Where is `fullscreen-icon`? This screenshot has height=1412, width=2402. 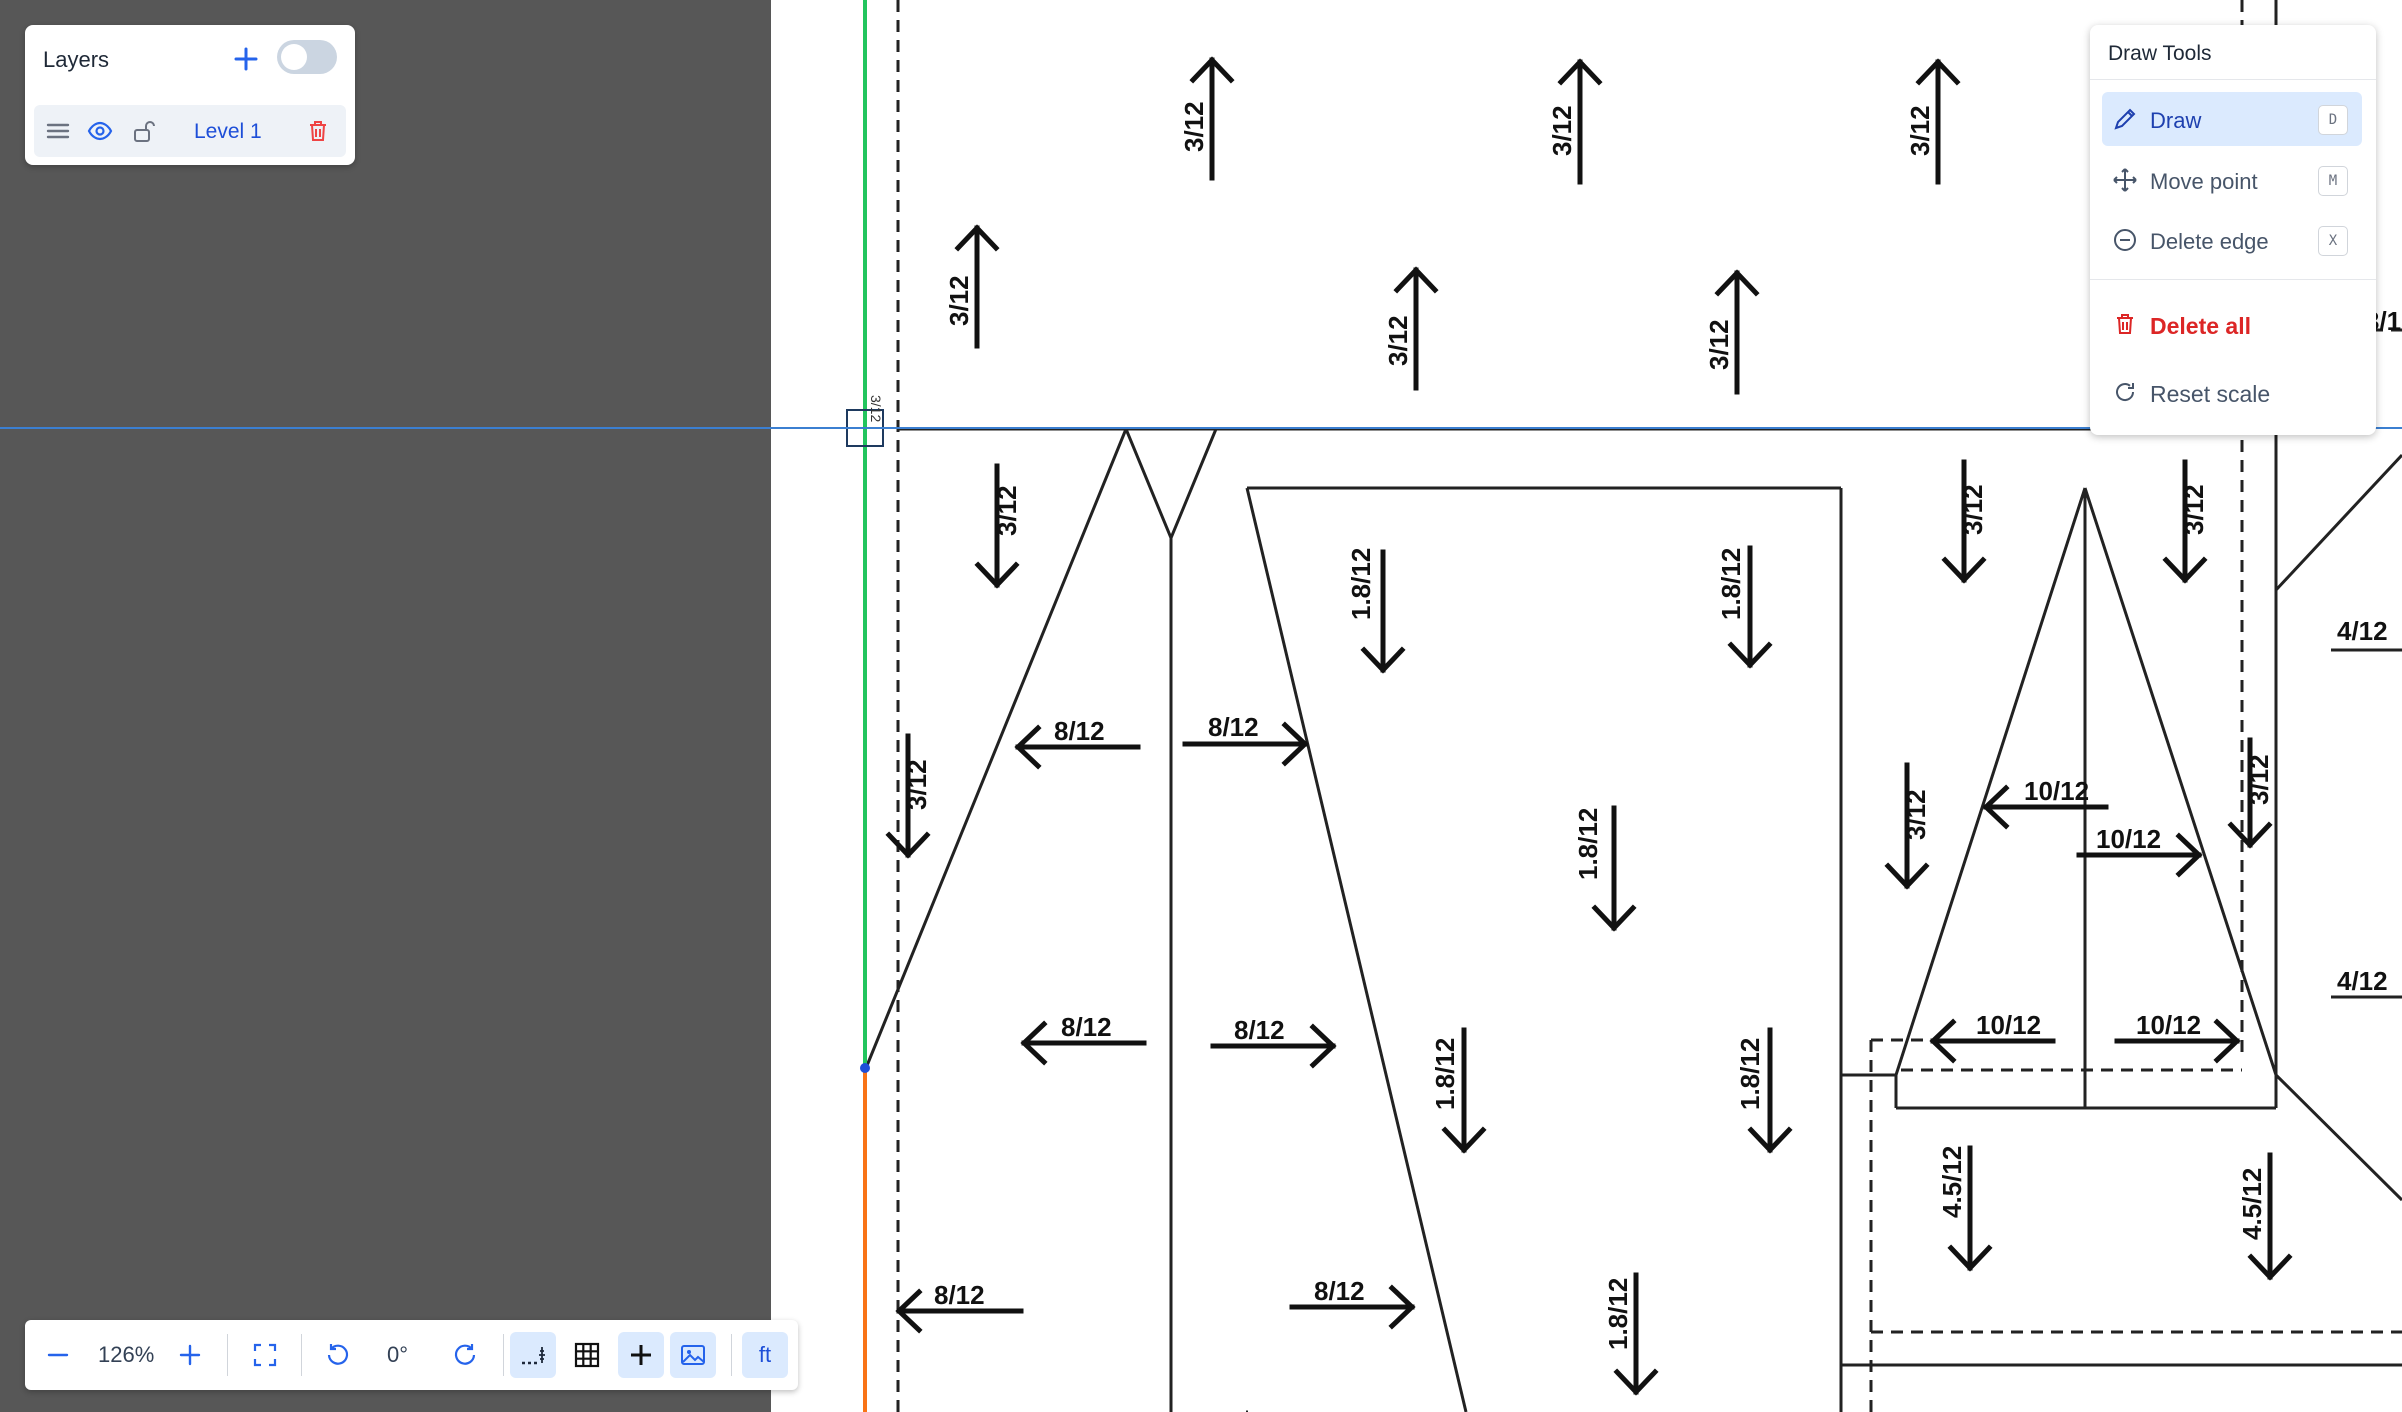 fullscreen-icon is located at coordinates (265, 1355).